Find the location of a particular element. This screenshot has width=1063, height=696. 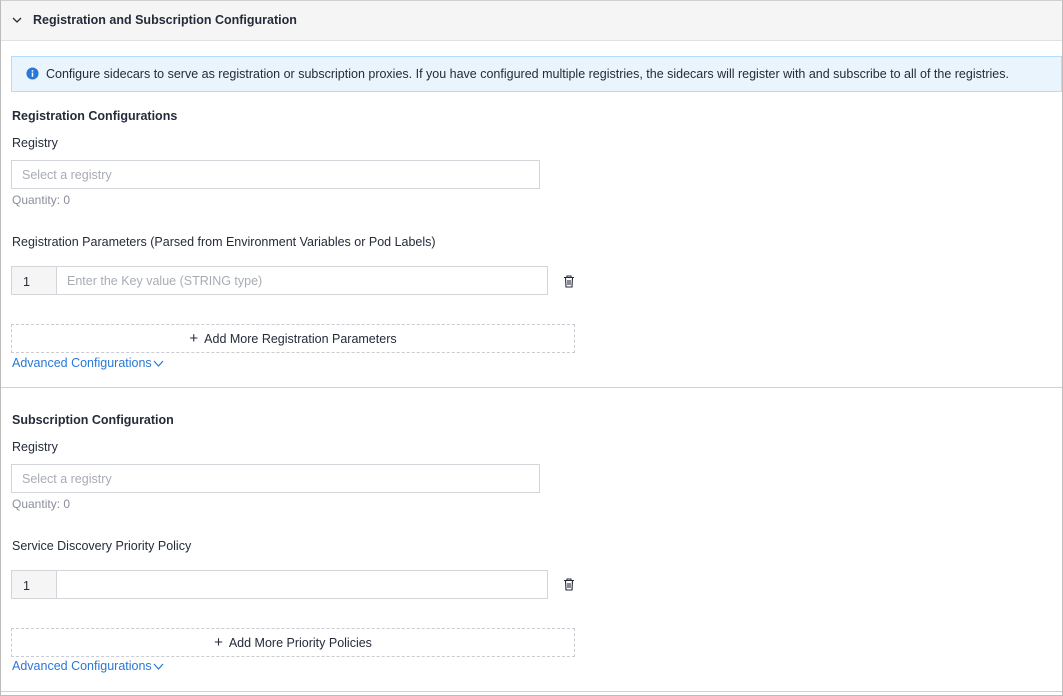

registration-param-row: 1 Enter the Key value (STRING type) is located at coordinates (279, 280).